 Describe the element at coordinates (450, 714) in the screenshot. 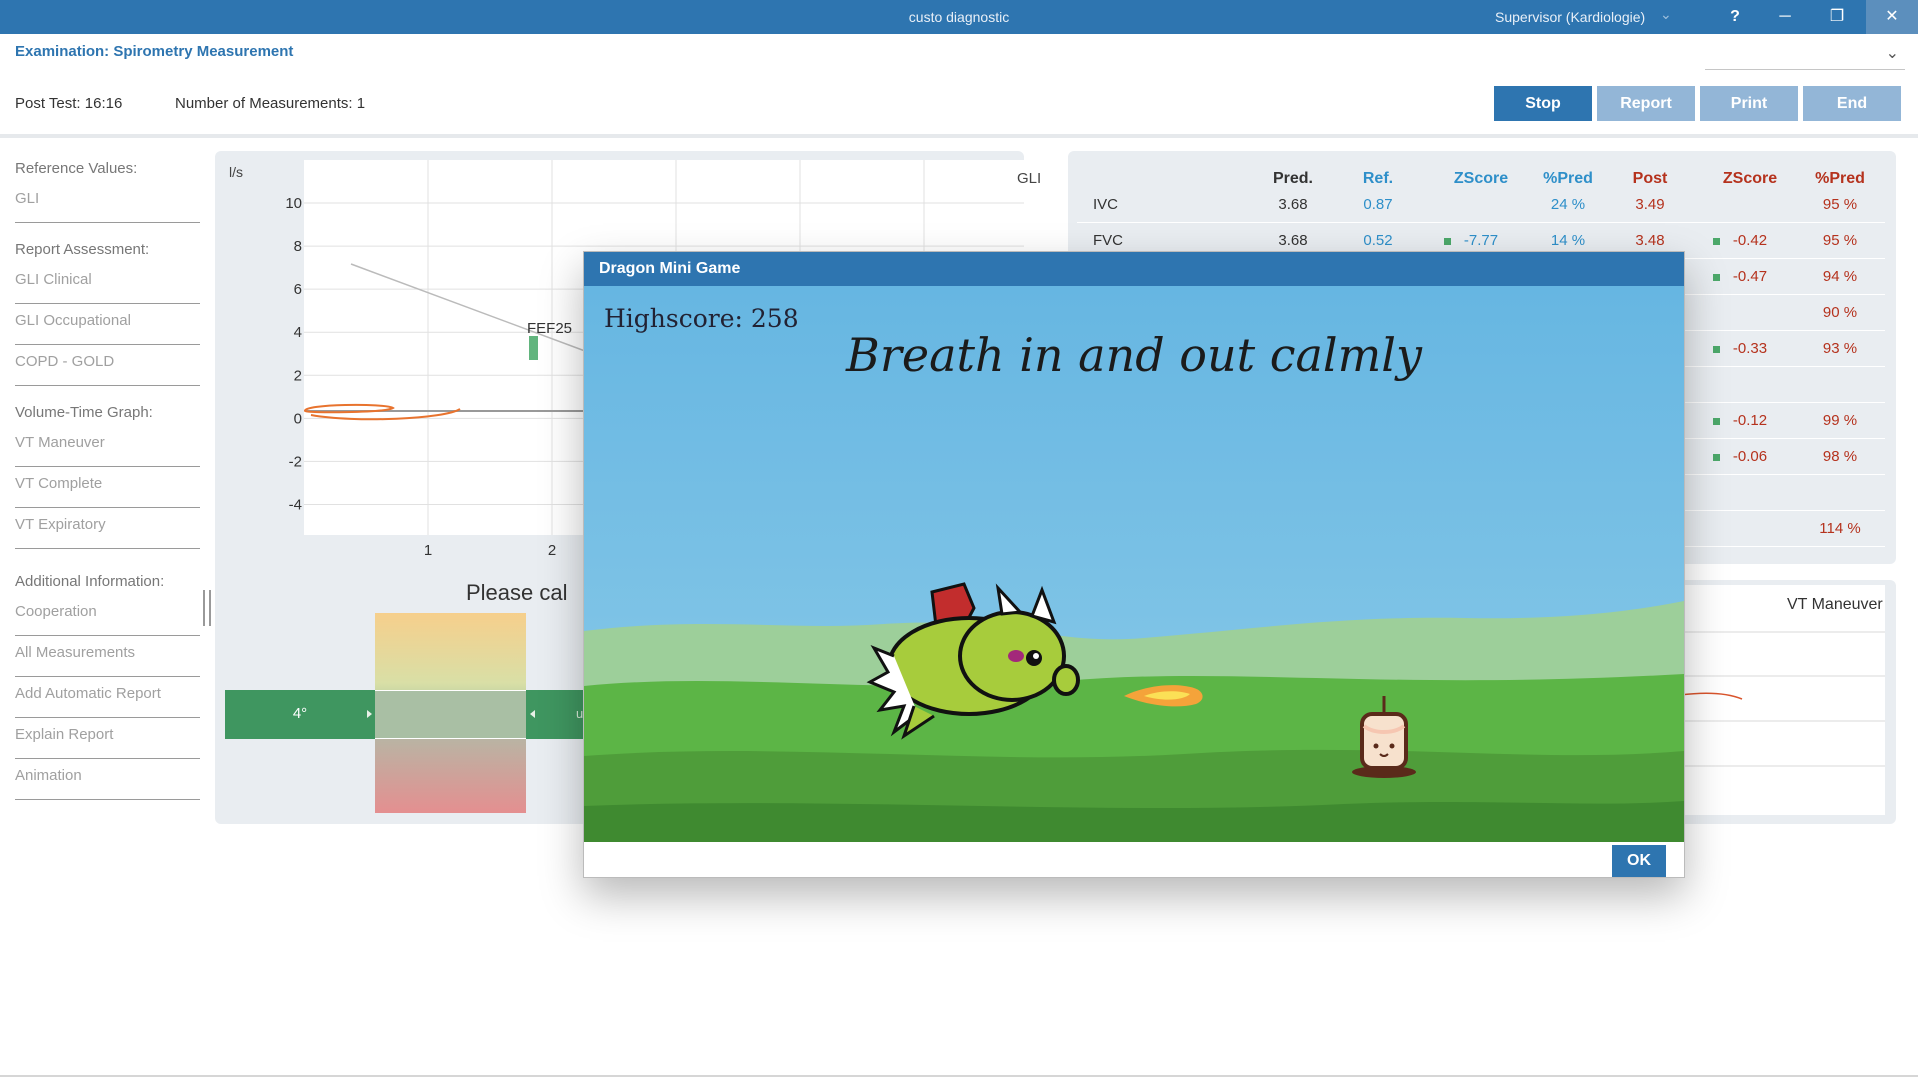

I see `breath-gauge-target` at that location.